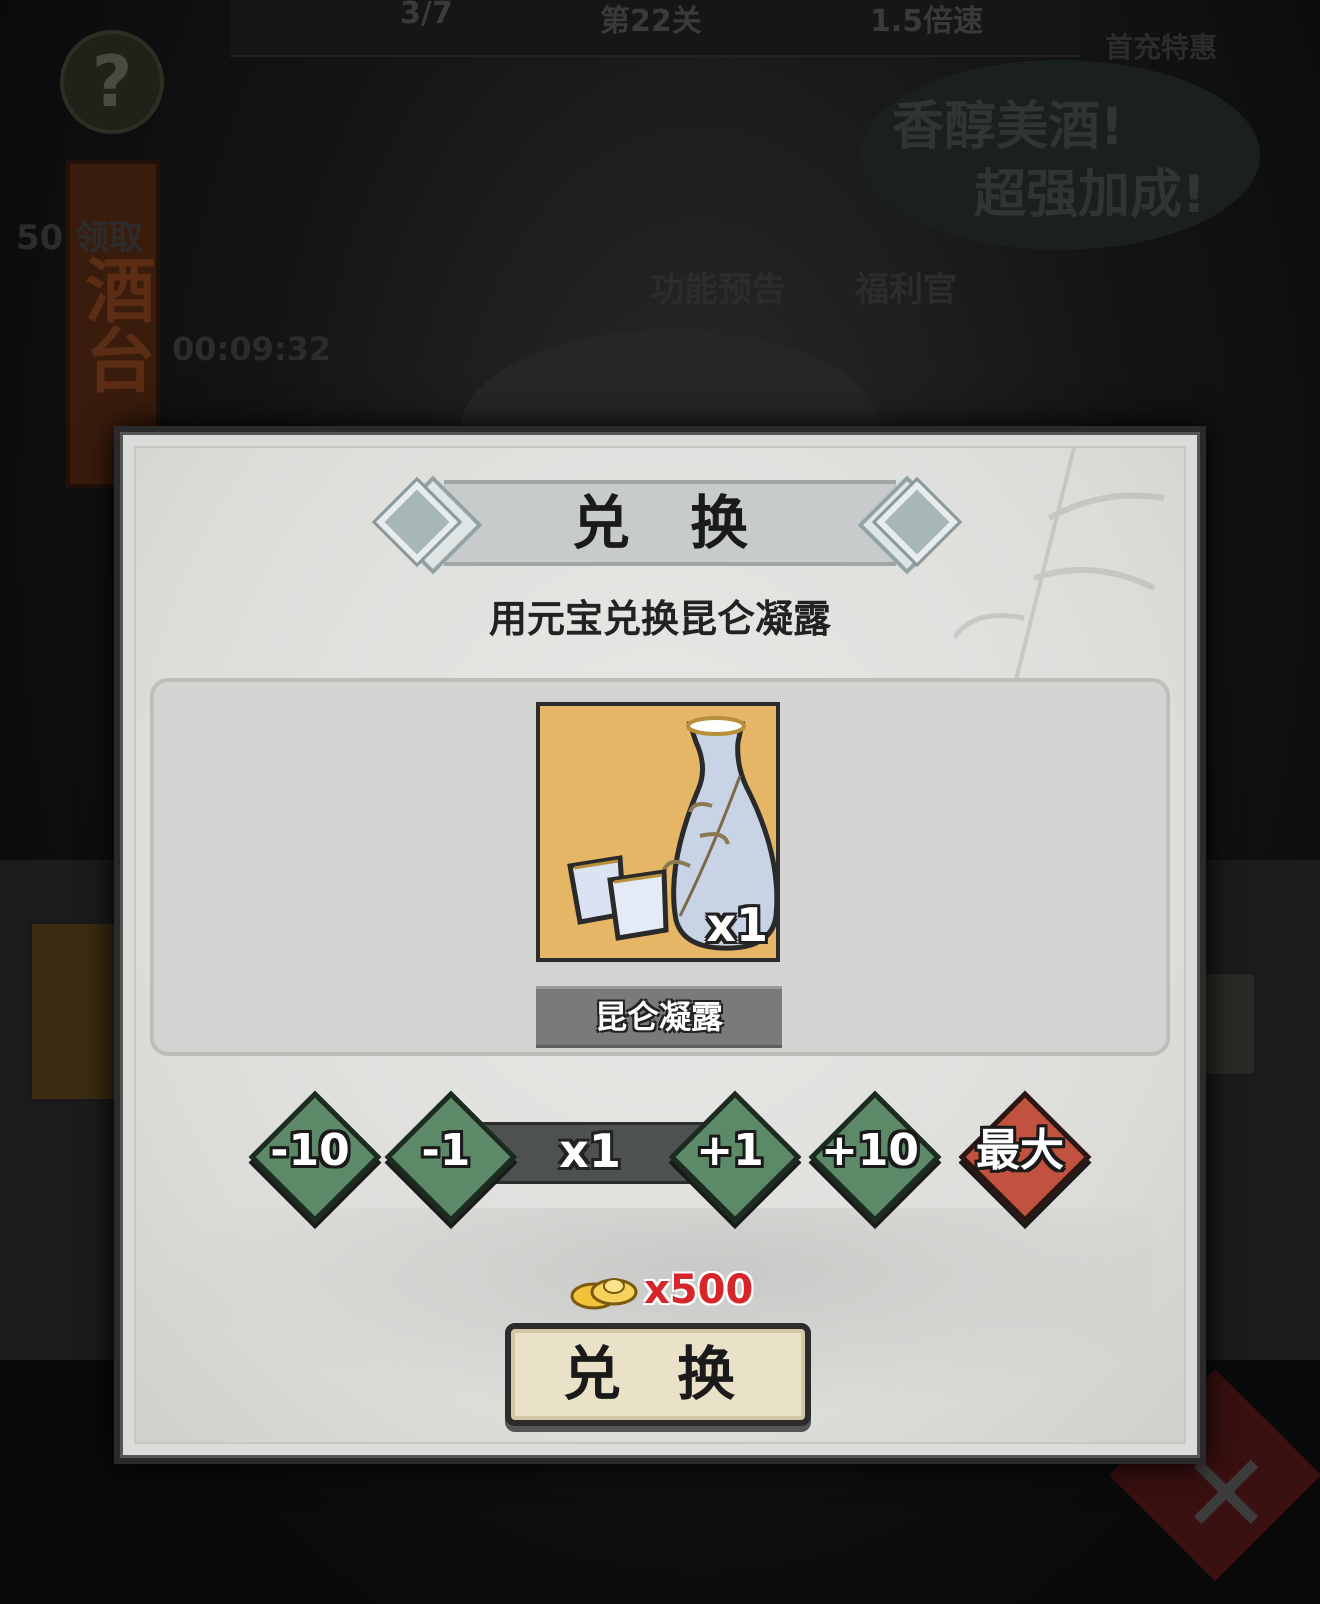  Describe the element at coordinates (906, 286) in the screenshot. I see `welfare-label: 福利官` at that location.